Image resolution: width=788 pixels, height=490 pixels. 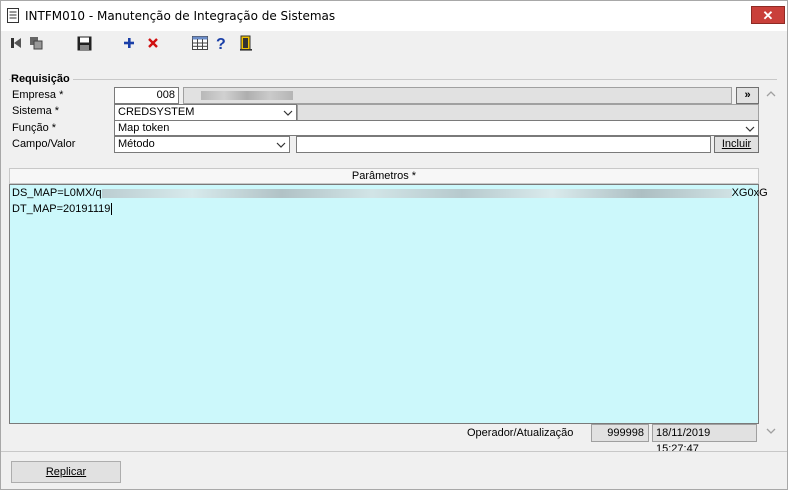 What do you see at coordinates (416, 193) in the screenshot?
I see `redacted-token` at bounding box center [416, 193].